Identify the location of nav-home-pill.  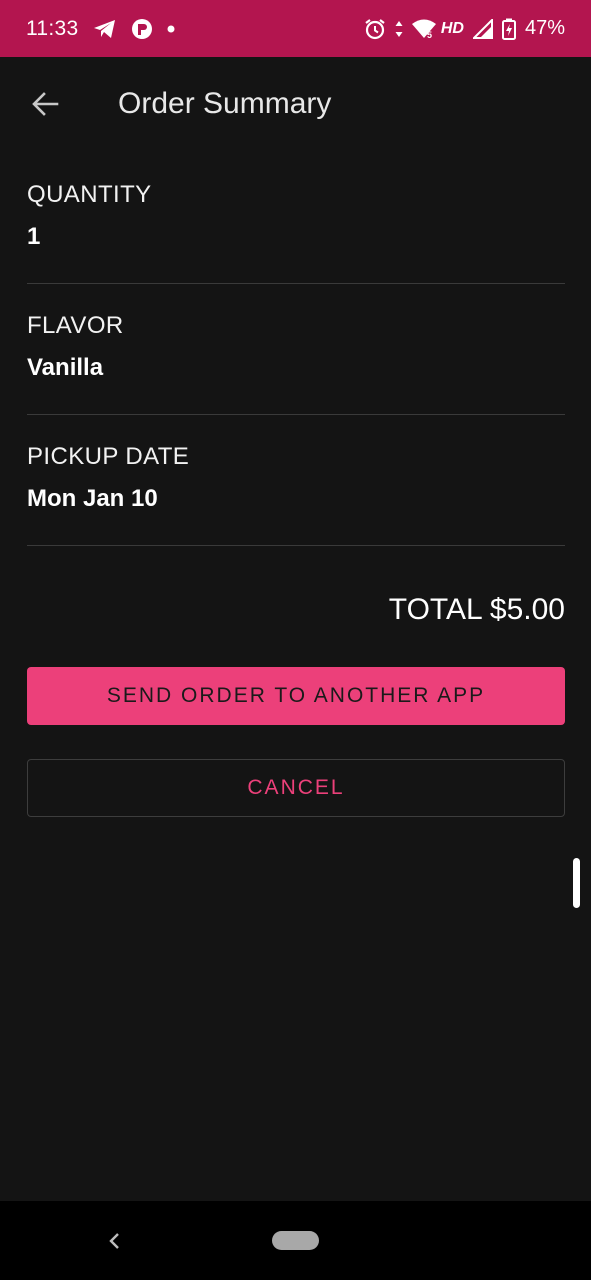
(295, 1240).